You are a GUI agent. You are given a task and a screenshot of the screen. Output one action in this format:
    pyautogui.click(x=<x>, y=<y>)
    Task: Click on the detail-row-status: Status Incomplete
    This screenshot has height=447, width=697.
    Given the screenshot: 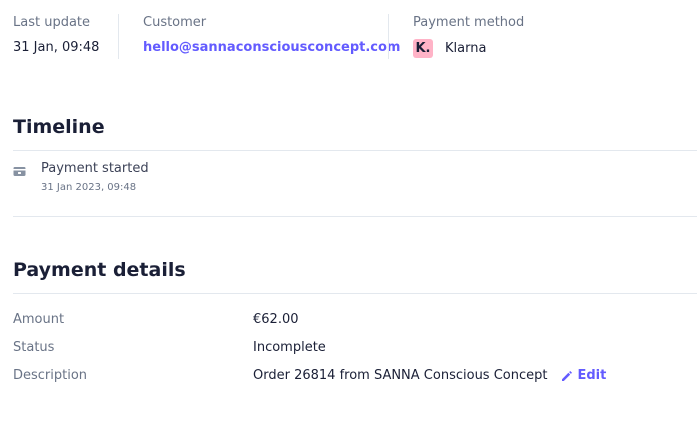 What is the action you would take?
    pyautogui.click(x=343, y=350)
    